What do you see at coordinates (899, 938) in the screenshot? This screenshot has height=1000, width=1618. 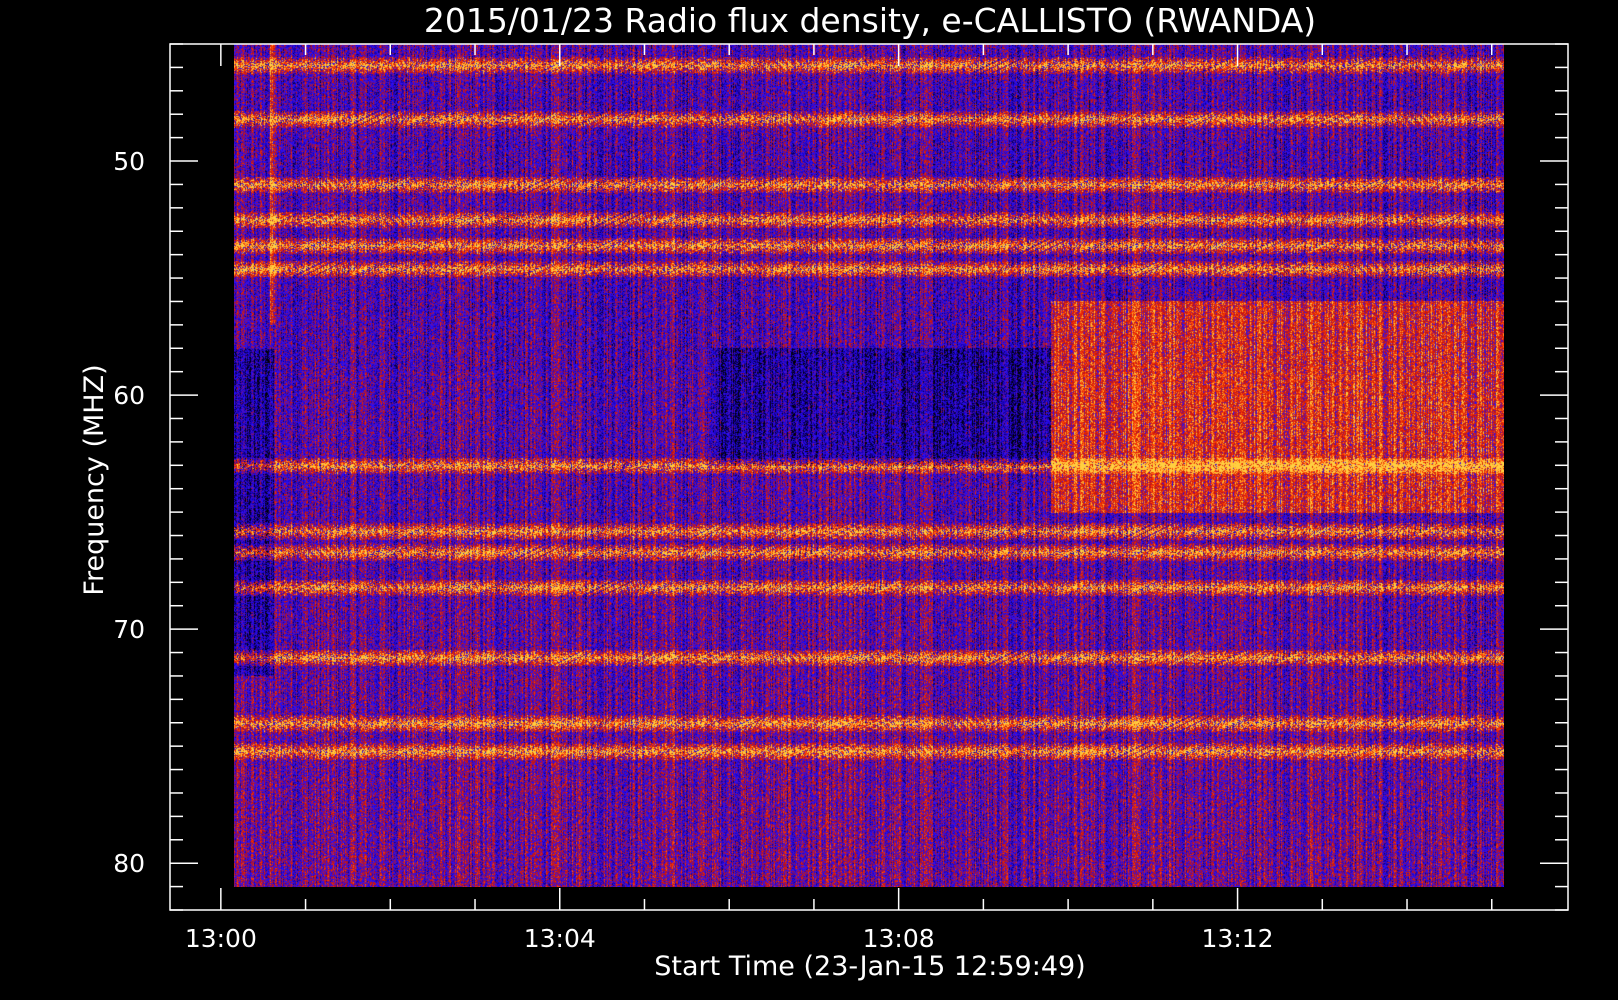 I see `x-tick-label: 13:08` at bounding box center [899, 938].